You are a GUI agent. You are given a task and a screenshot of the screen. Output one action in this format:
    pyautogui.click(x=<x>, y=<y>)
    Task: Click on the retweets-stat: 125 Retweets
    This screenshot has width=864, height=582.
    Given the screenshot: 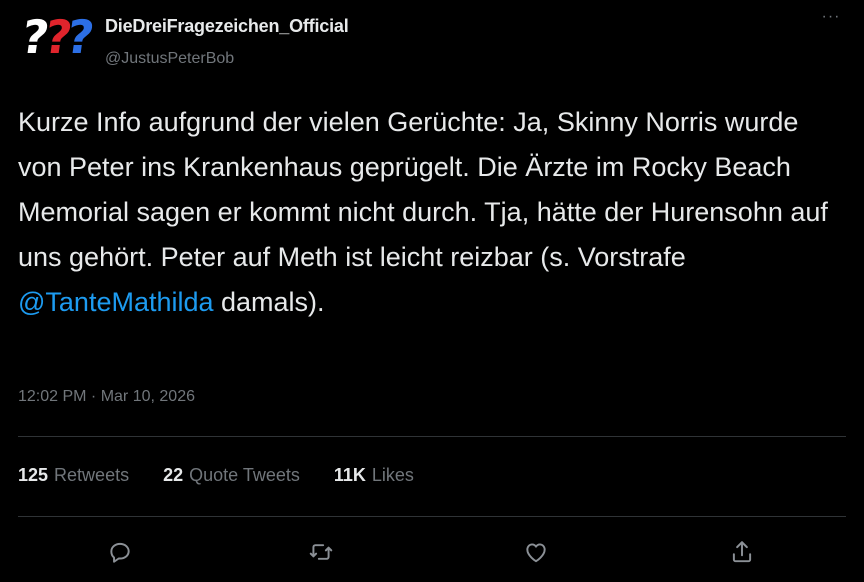 What is the action you would take?
    pyautogui.click(x=73, y=475)
    